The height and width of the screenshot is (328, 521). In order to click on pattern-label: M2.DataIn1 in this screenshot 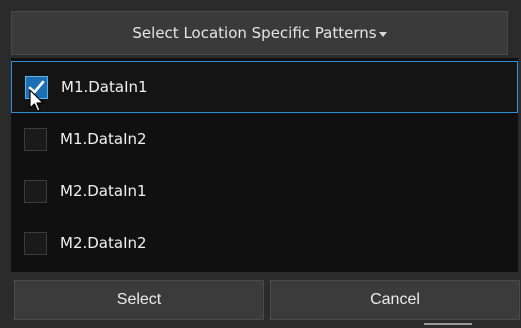, I will do `click(103, 191)`.